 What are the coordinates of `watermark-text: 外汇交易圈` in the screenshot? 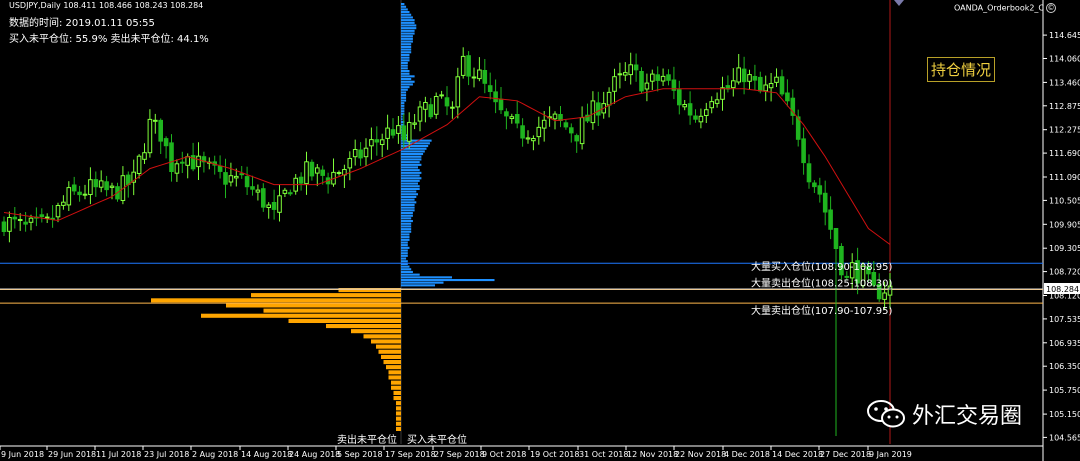 It's located at (967, 416).